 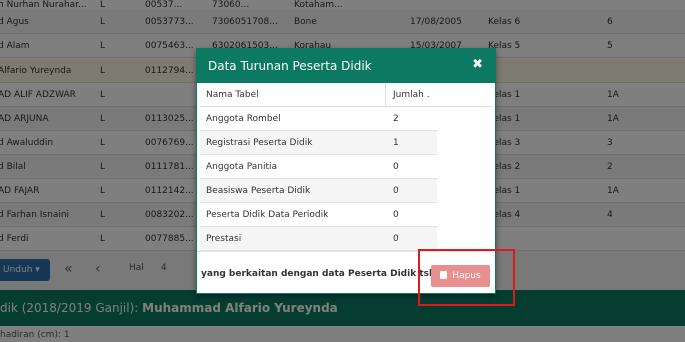 I want to click on table-row: Anggota Panitia 0, so click(x=318, y=167).